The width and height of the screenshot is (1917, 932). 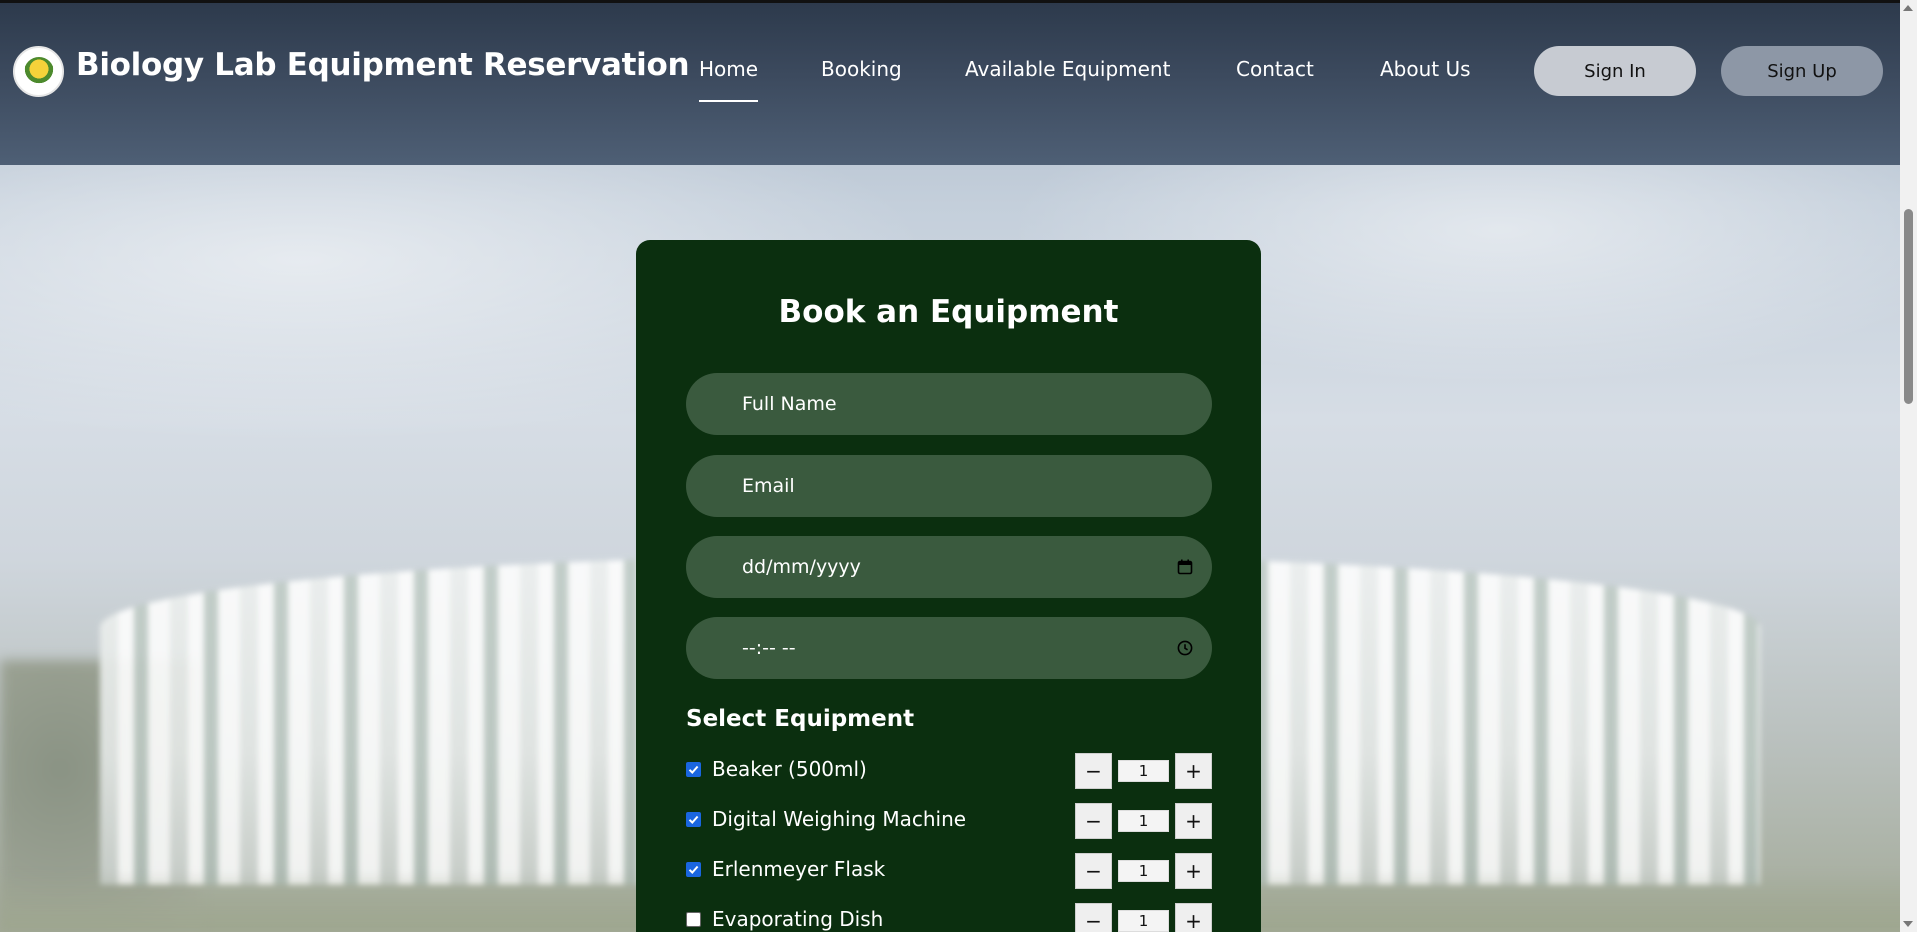 I want to click on nav-about-us: About Us, so click(x=1425, y=69).